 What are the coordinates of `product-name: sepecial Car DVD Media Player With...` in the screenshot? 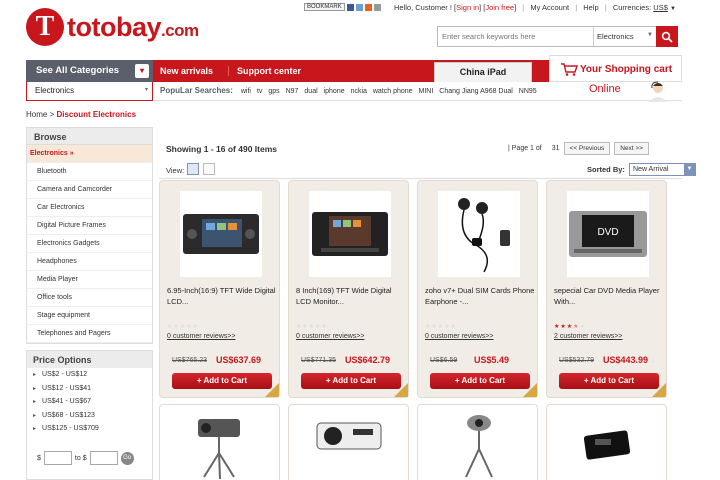 It's located at (609, 296).